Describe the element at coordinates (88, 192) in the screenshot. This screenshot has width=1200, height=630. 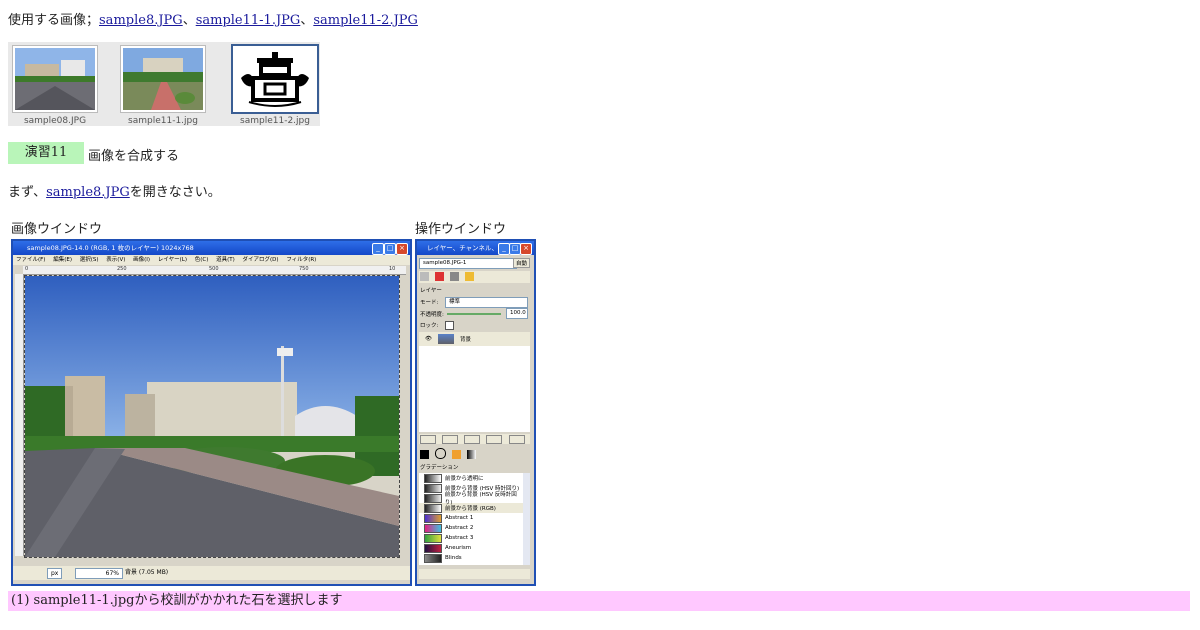
I see `link-sample8-open: sample8.JPG` at that location.